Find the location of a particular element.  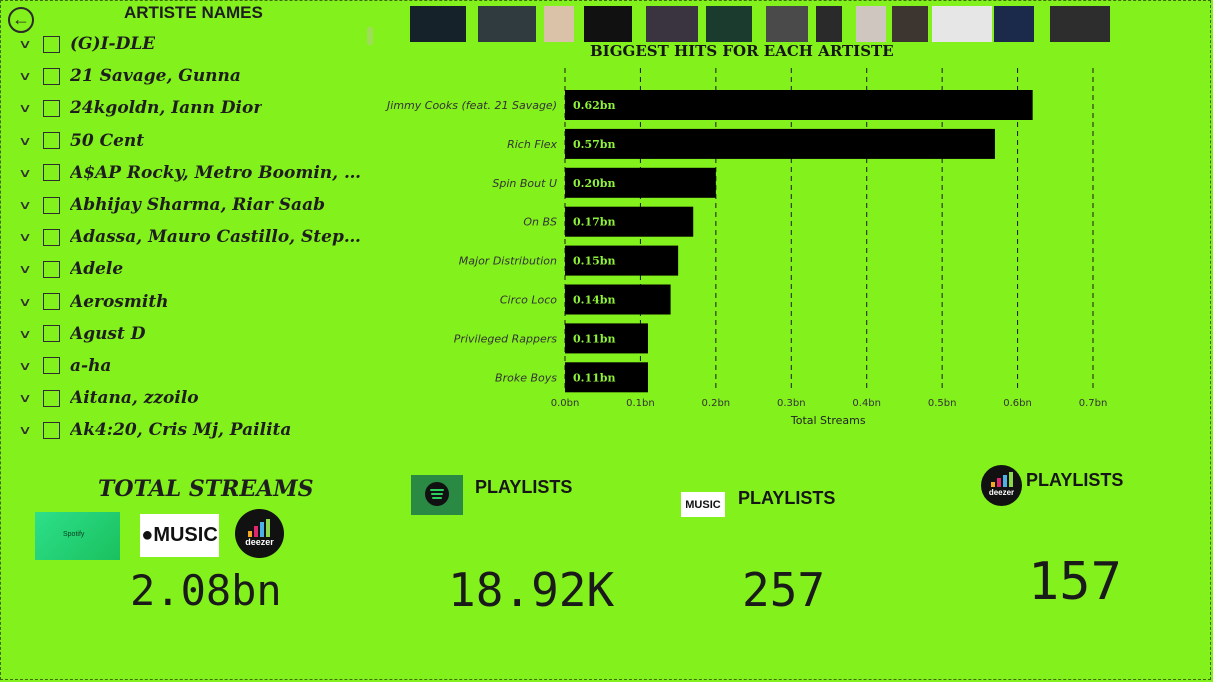

total-streams-value: 2.08bn is located at coordinates (206, 590).